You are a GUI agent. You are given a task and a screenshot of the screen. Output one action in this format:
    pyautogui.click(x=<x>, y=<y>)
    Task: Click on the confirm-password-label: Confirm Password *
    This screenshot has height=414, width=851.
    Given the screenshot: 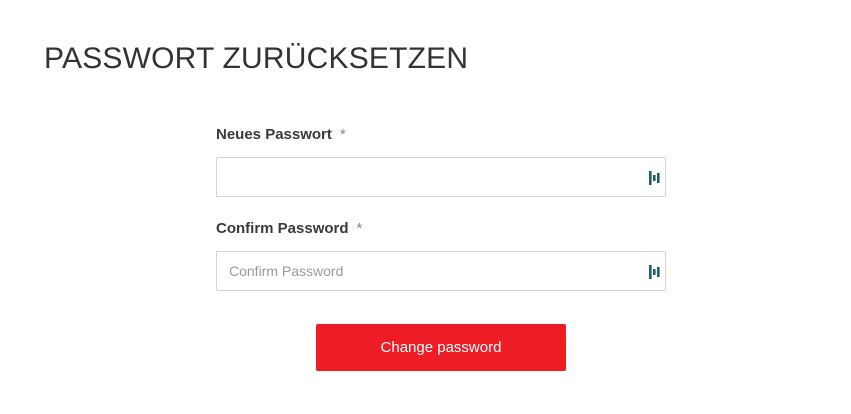 What is the action you would take?
    pyautogui.click(x=441, y=229)
    